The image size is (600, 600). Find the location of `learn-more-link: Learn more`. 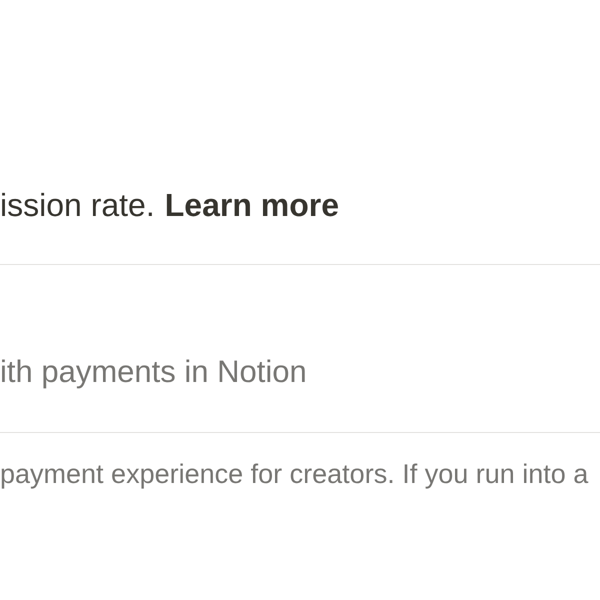

learn-more-link: Learn more is located at coordinates (252, 205).